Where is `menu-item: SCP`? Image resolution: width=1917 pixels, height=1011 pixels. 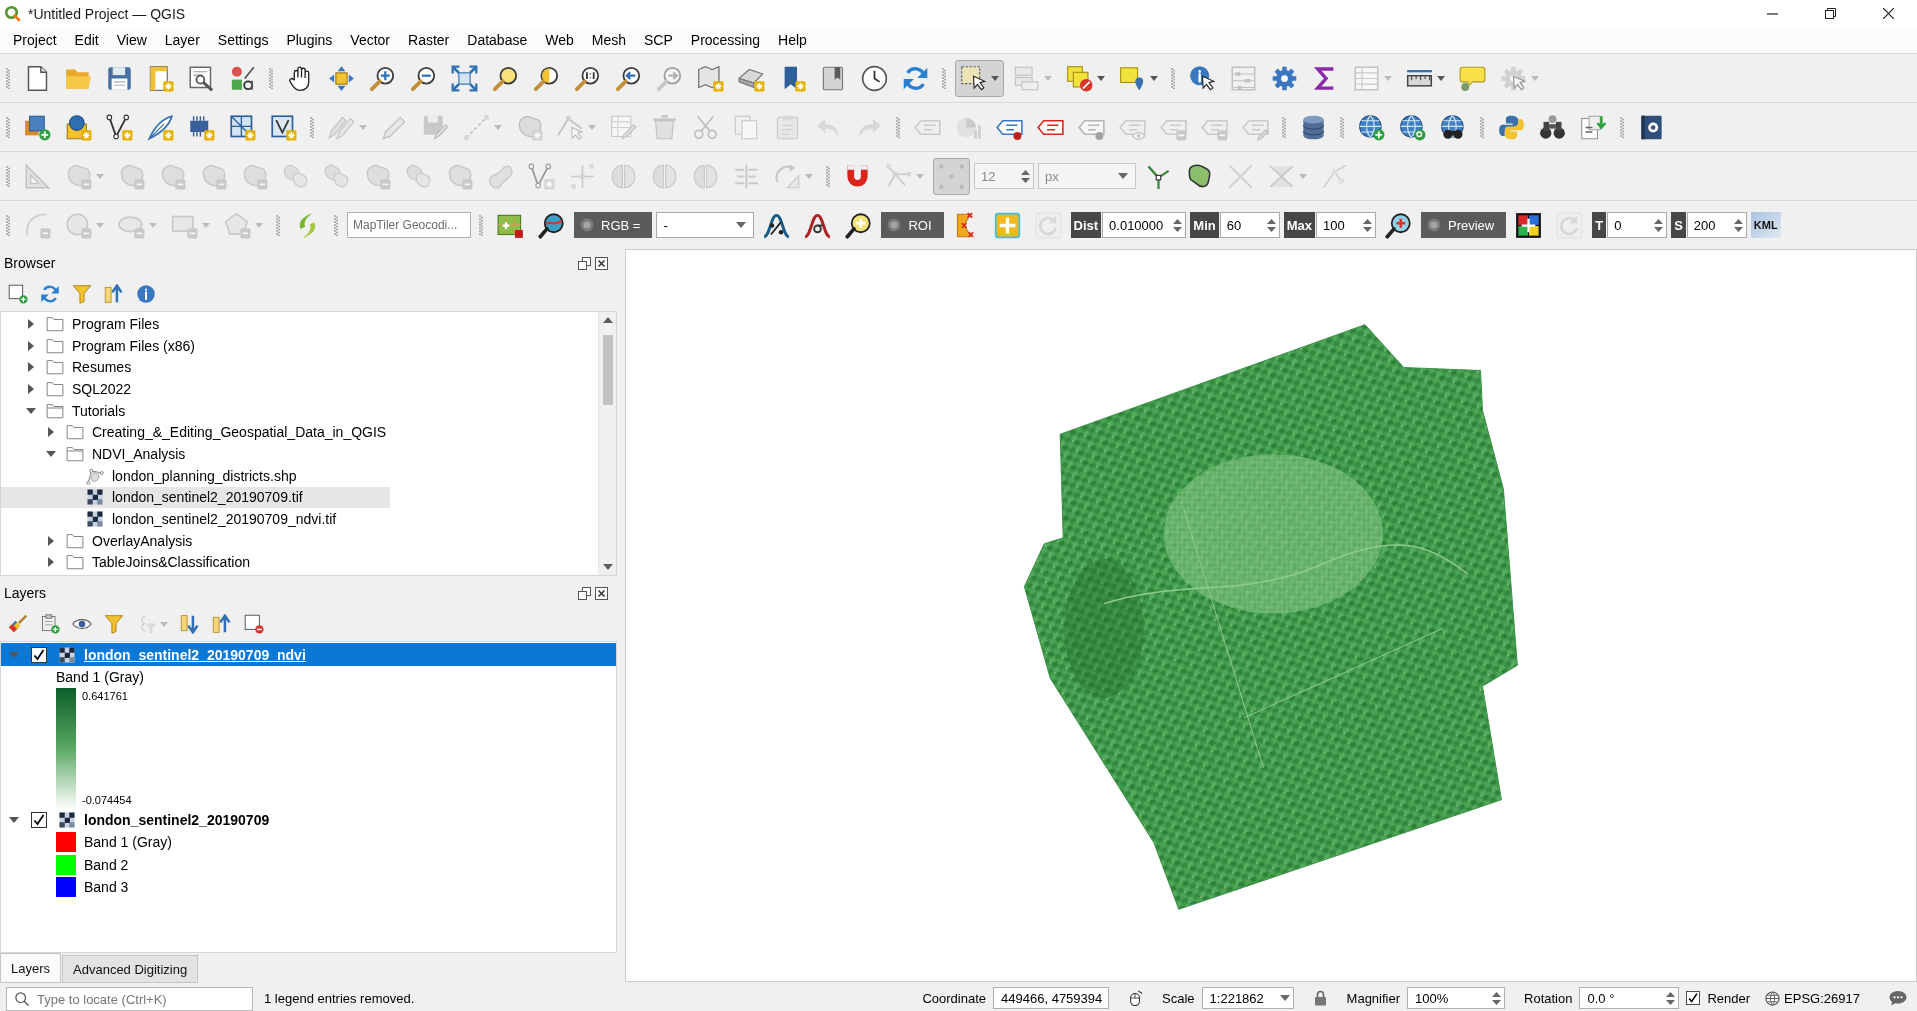 menu-item: SCP is located at coordinates (658, 40).